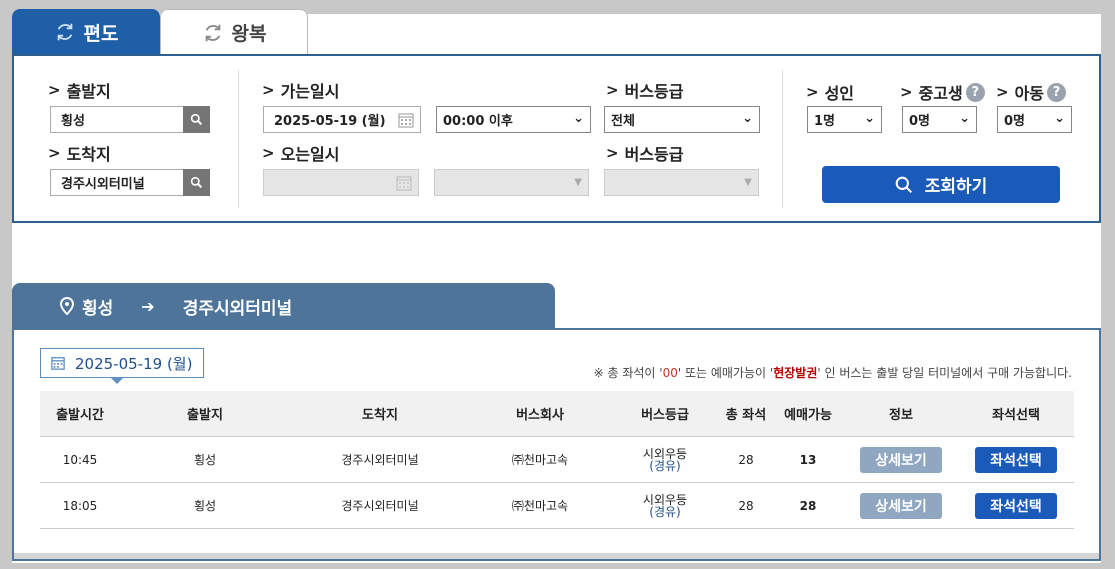  I want to click on go-date-input: 2025-05-19 (월), so click(342, 119).